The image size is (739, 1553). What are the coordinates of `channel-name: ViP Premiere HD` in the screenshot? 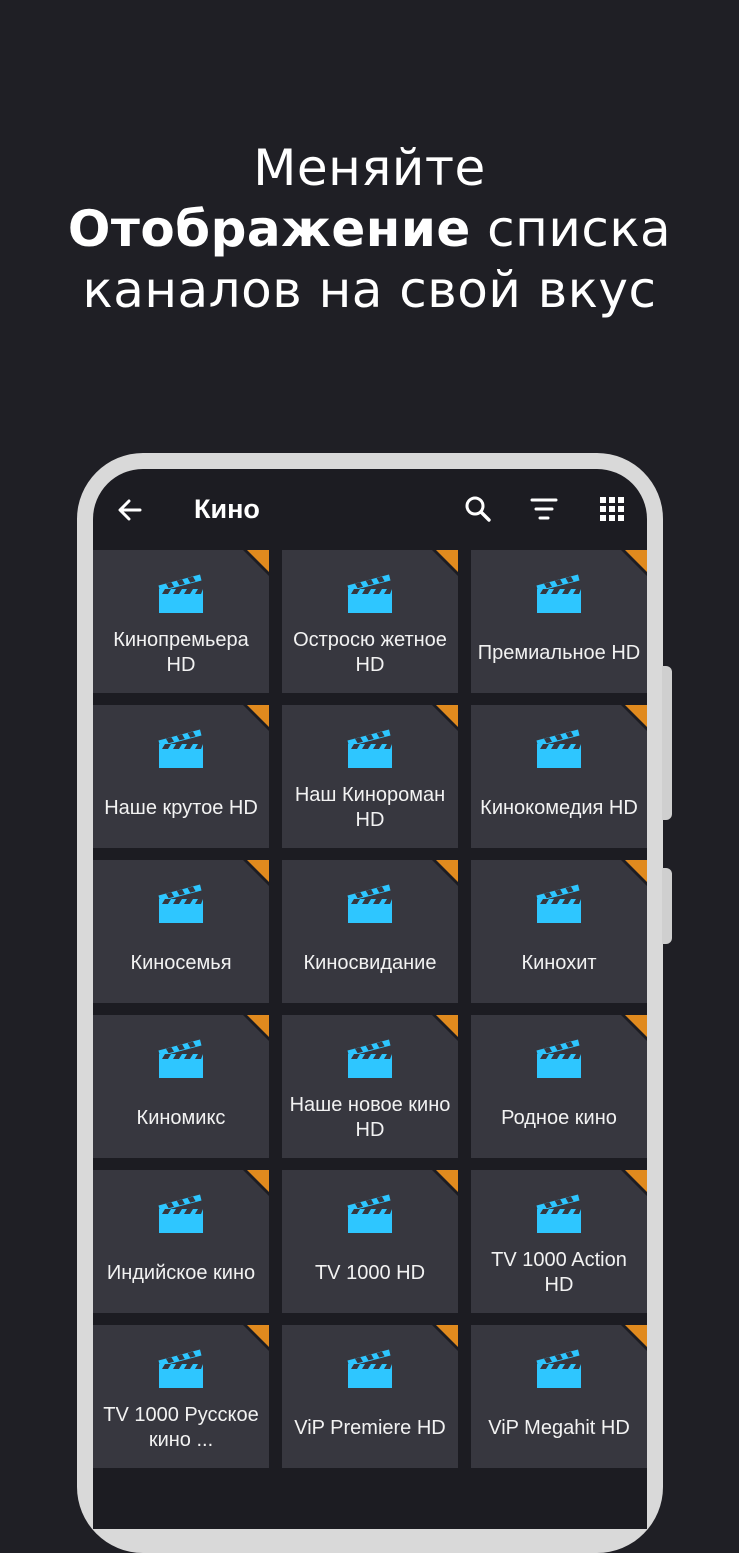 It's located at (370, 1427).